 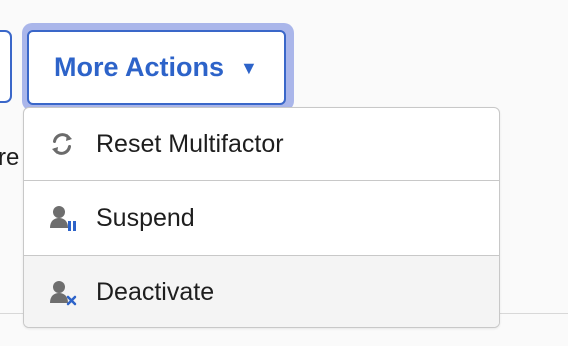 I want to click on user-x-icon, so click(x=62, y=293).